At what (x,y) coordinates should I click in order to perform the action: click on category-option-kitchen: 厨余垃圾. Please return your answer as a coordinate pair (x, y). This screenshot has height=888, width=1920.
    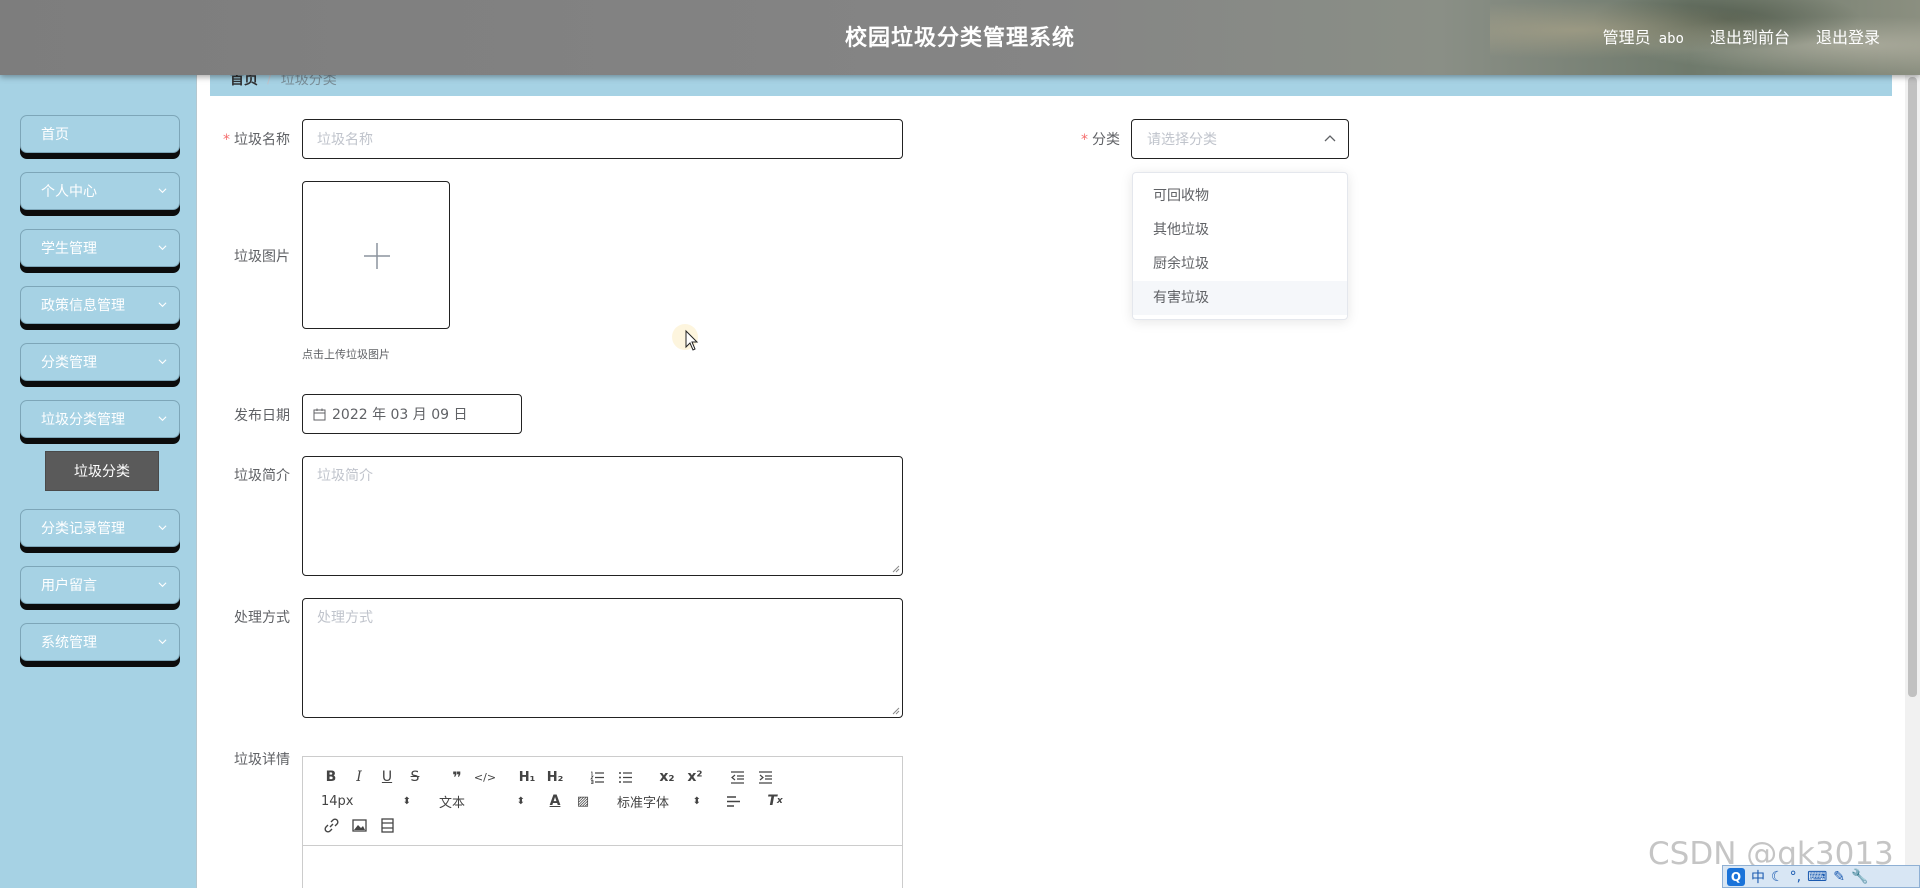
    Looking at the image, I should click on (1240, 264).